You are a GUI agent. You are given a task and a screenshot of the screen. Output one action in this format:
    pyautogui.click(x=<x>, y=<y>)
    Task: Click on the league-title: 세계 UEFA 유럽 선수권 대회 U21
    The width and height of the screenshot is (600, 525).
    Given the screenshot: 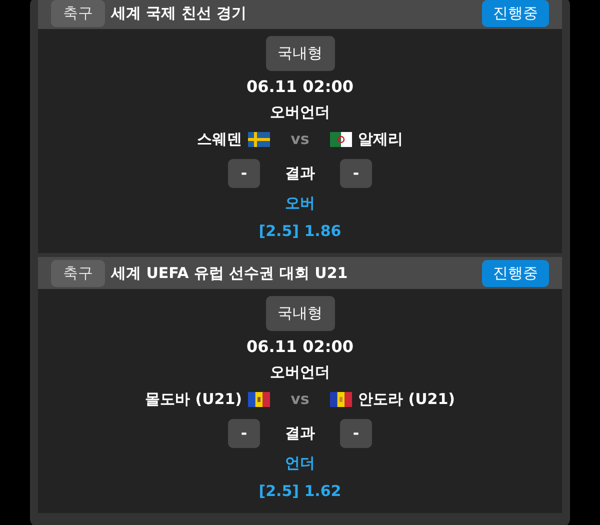 What is the action you would take?
    pyautogui.click(x=230, y=273)
    